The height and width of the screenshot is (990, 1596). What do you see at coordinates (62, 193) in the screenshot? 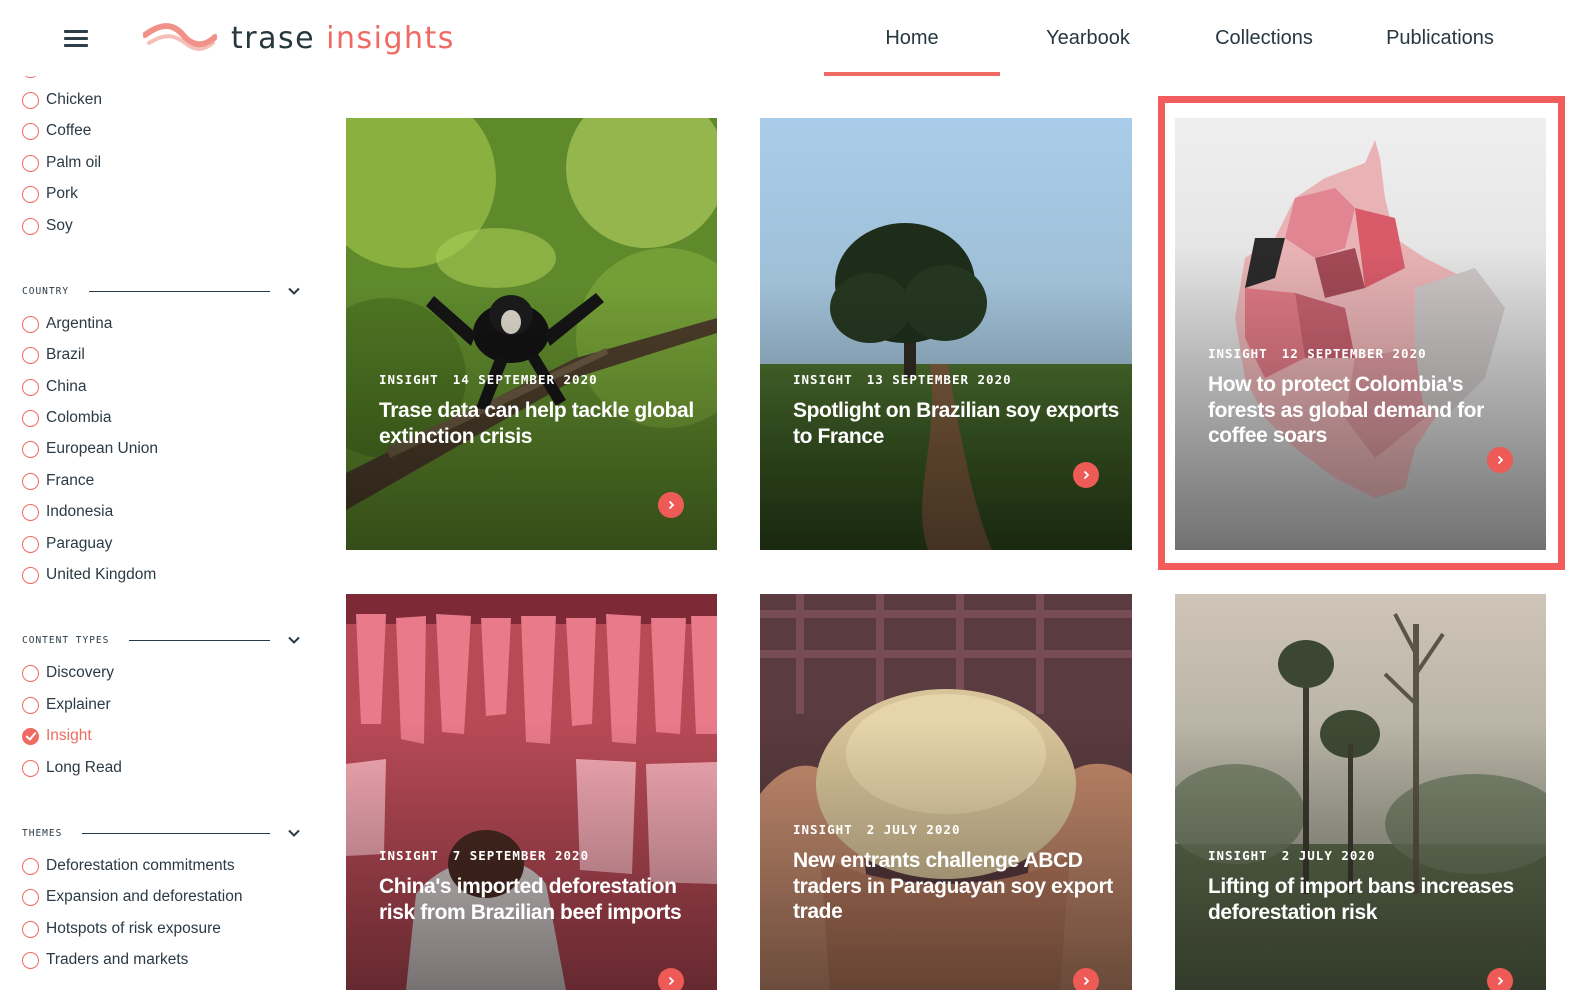
I see `filter-label: Pork` at bounding box center [62, 193].